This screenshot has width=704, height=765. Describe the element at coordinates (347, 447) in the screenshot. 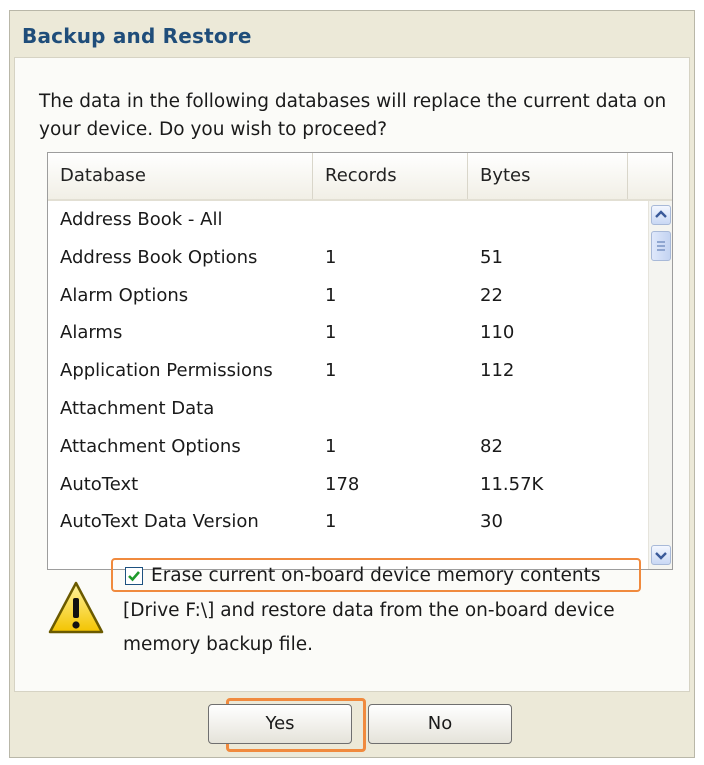

I see `table-row: Attachment Options 1 82` at that location.